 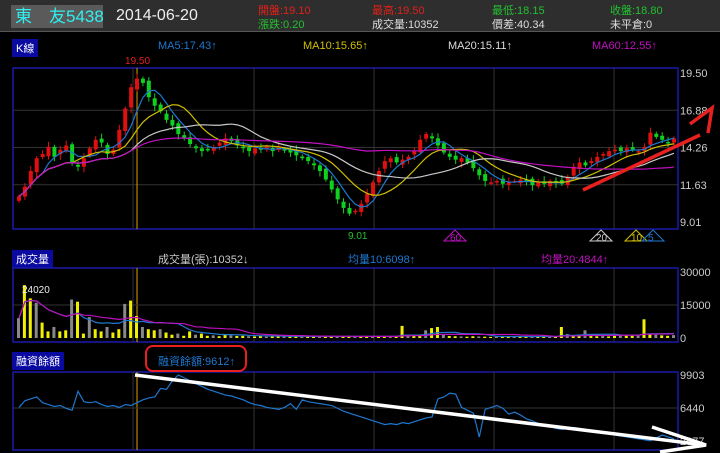 I want to click on price-axis-label: 11.63, so click(x=693, y=186).